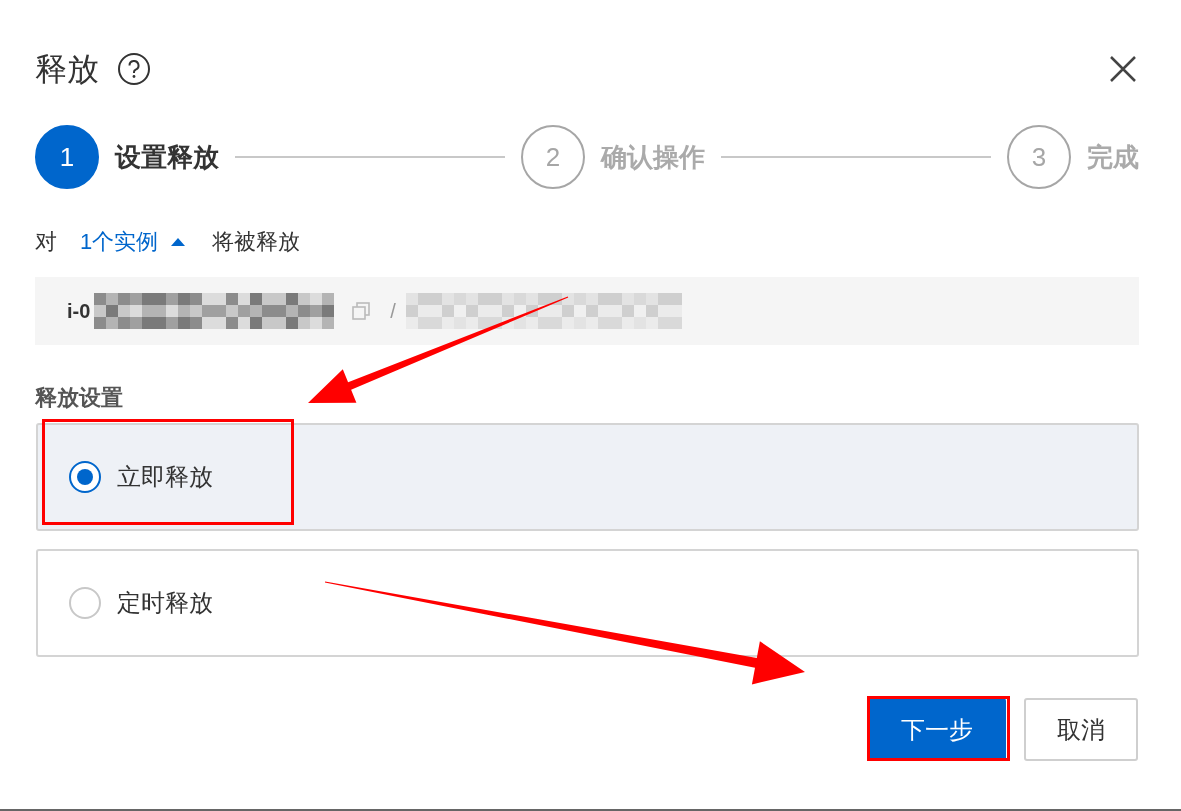 The width and height of the screenshot is (1181, 811). I want to click on option-label: 定时释放, so click(165, 603).